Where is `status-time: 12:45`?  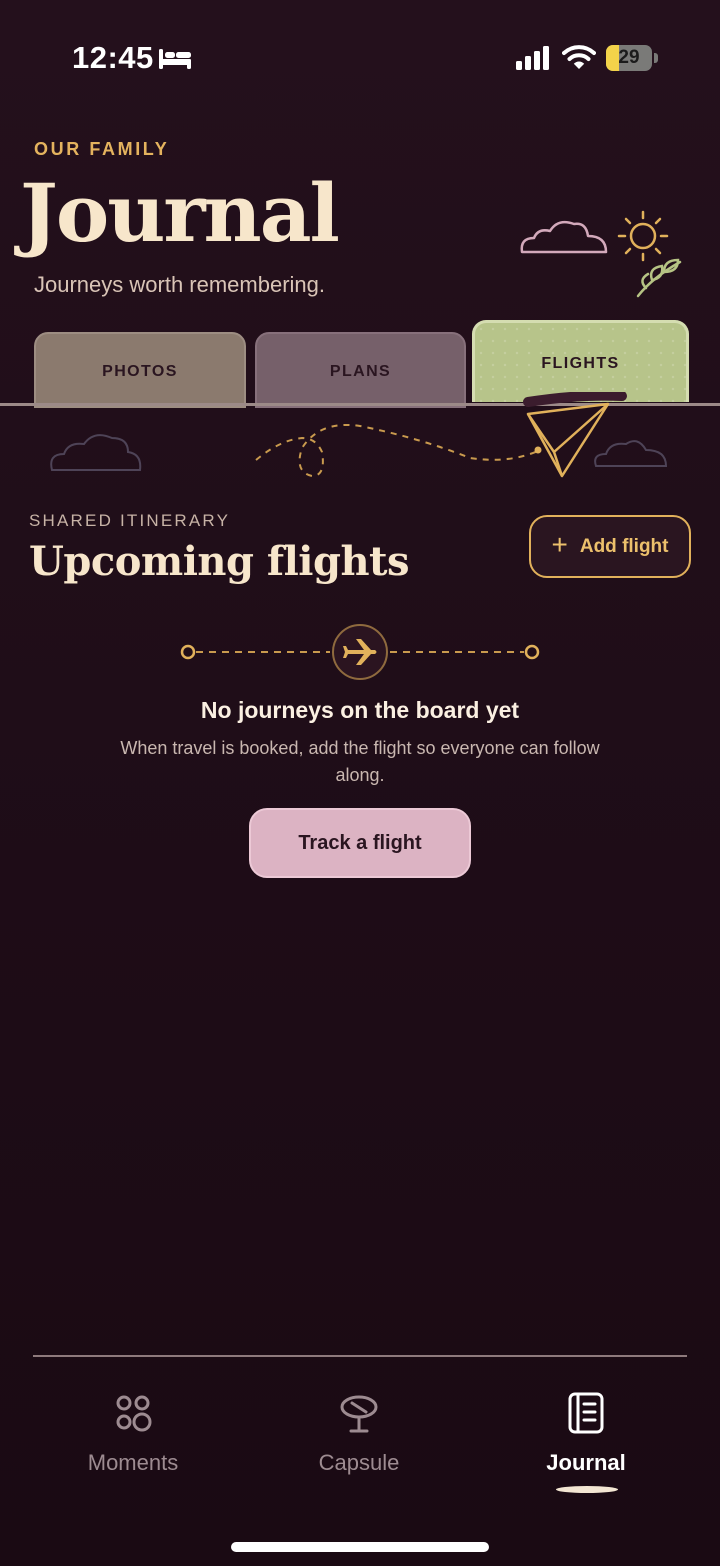 status-time: 12:45 is located at coordinates (113, 57).